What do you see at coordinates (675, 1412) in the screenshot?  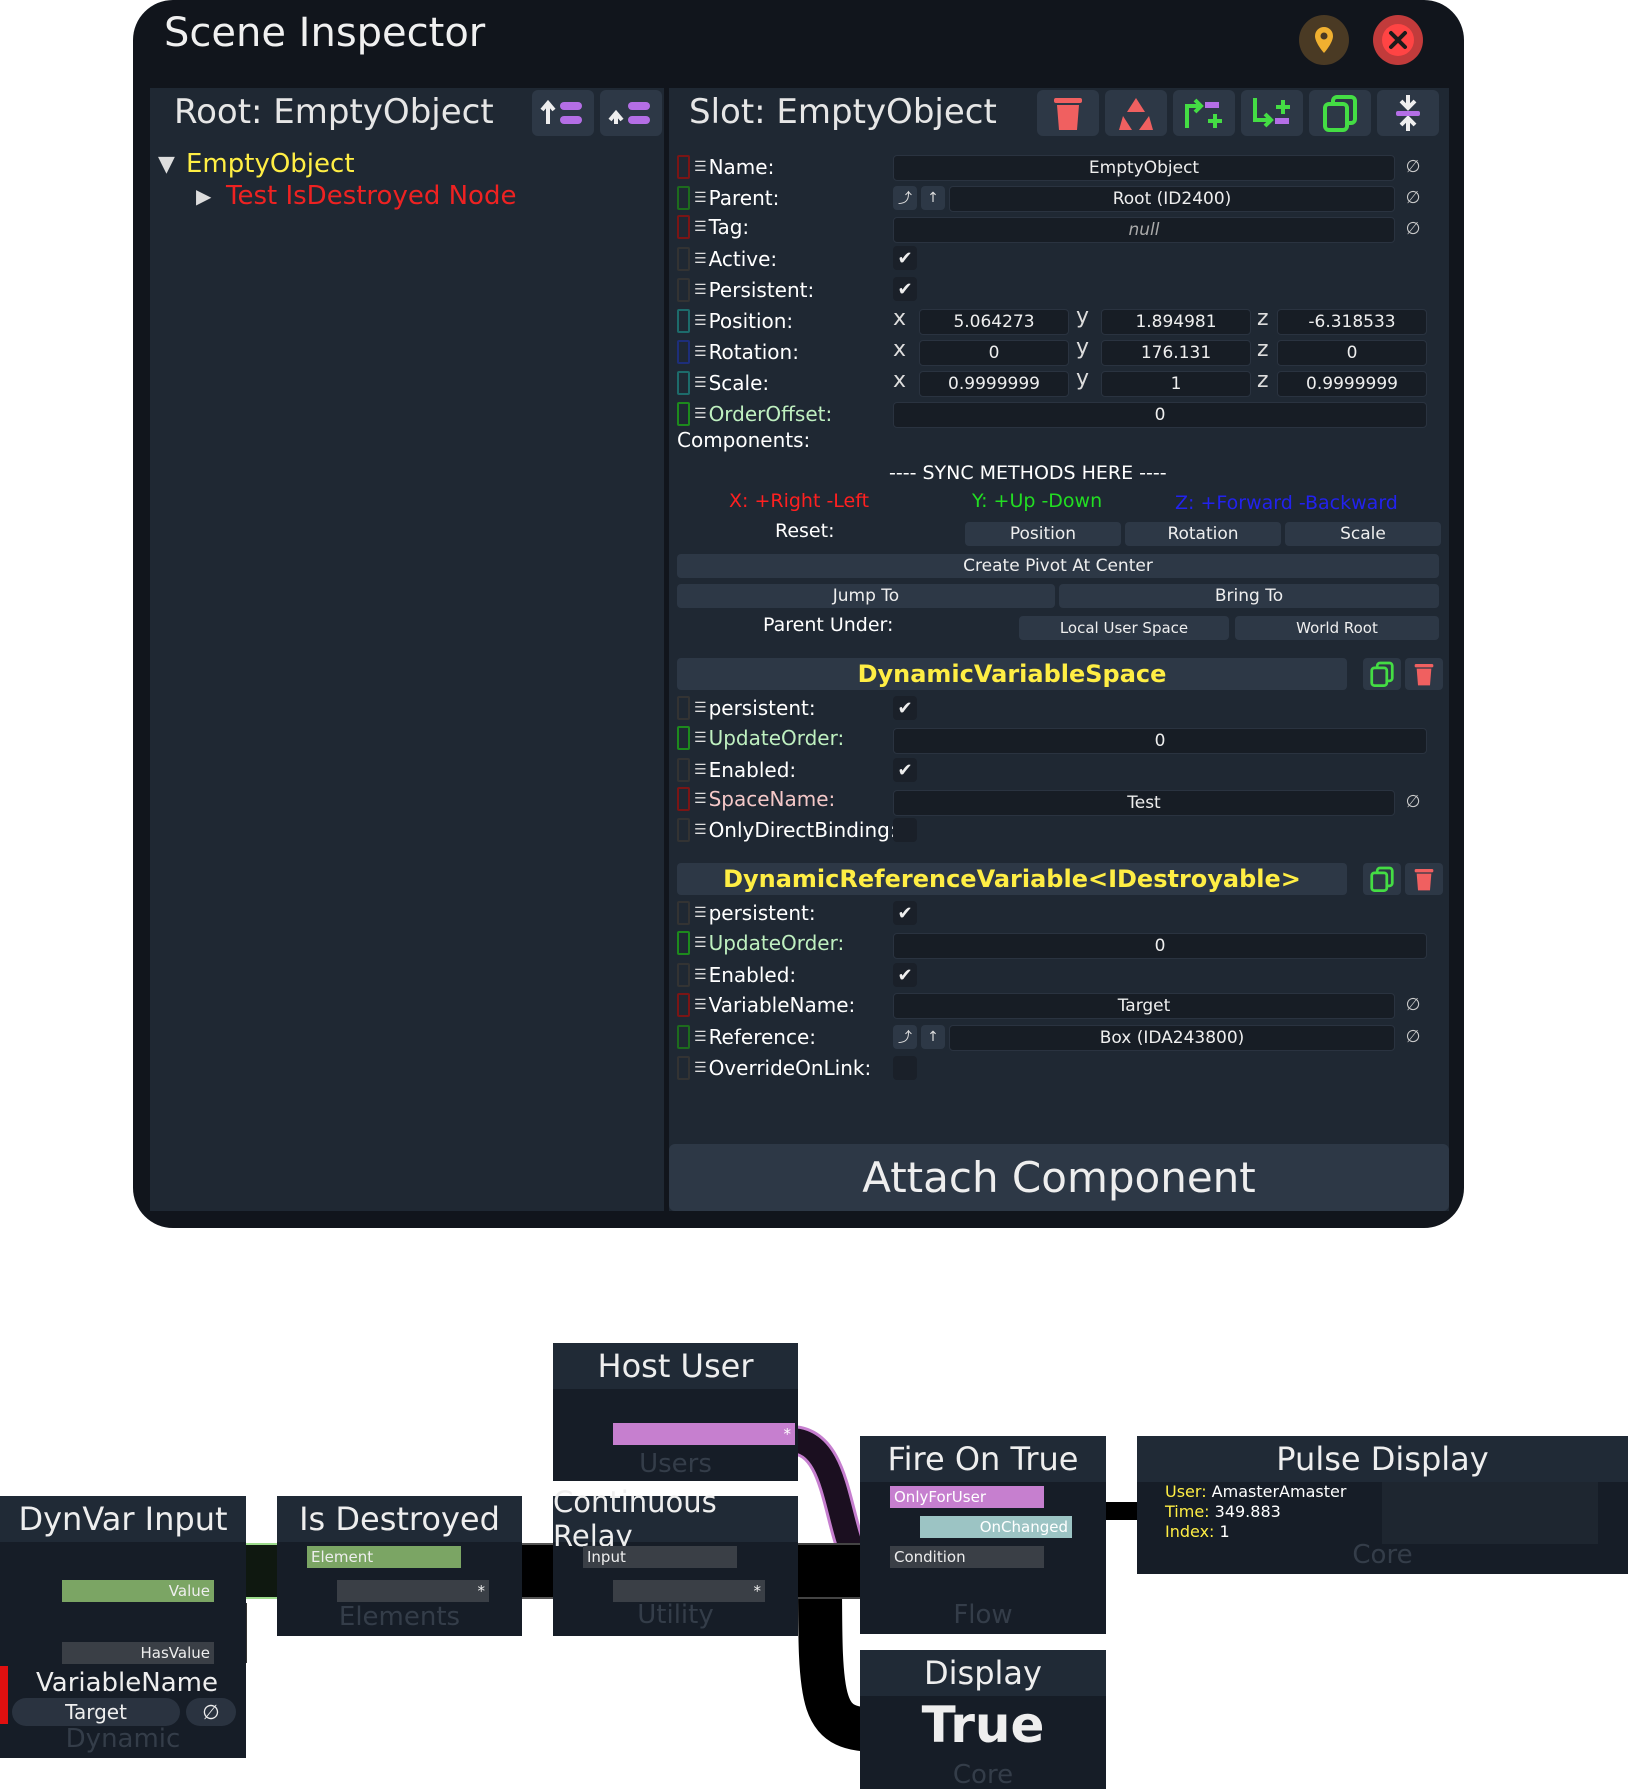 I see `node-host-user: Host User * Users` at bounding box center [675, 1412].